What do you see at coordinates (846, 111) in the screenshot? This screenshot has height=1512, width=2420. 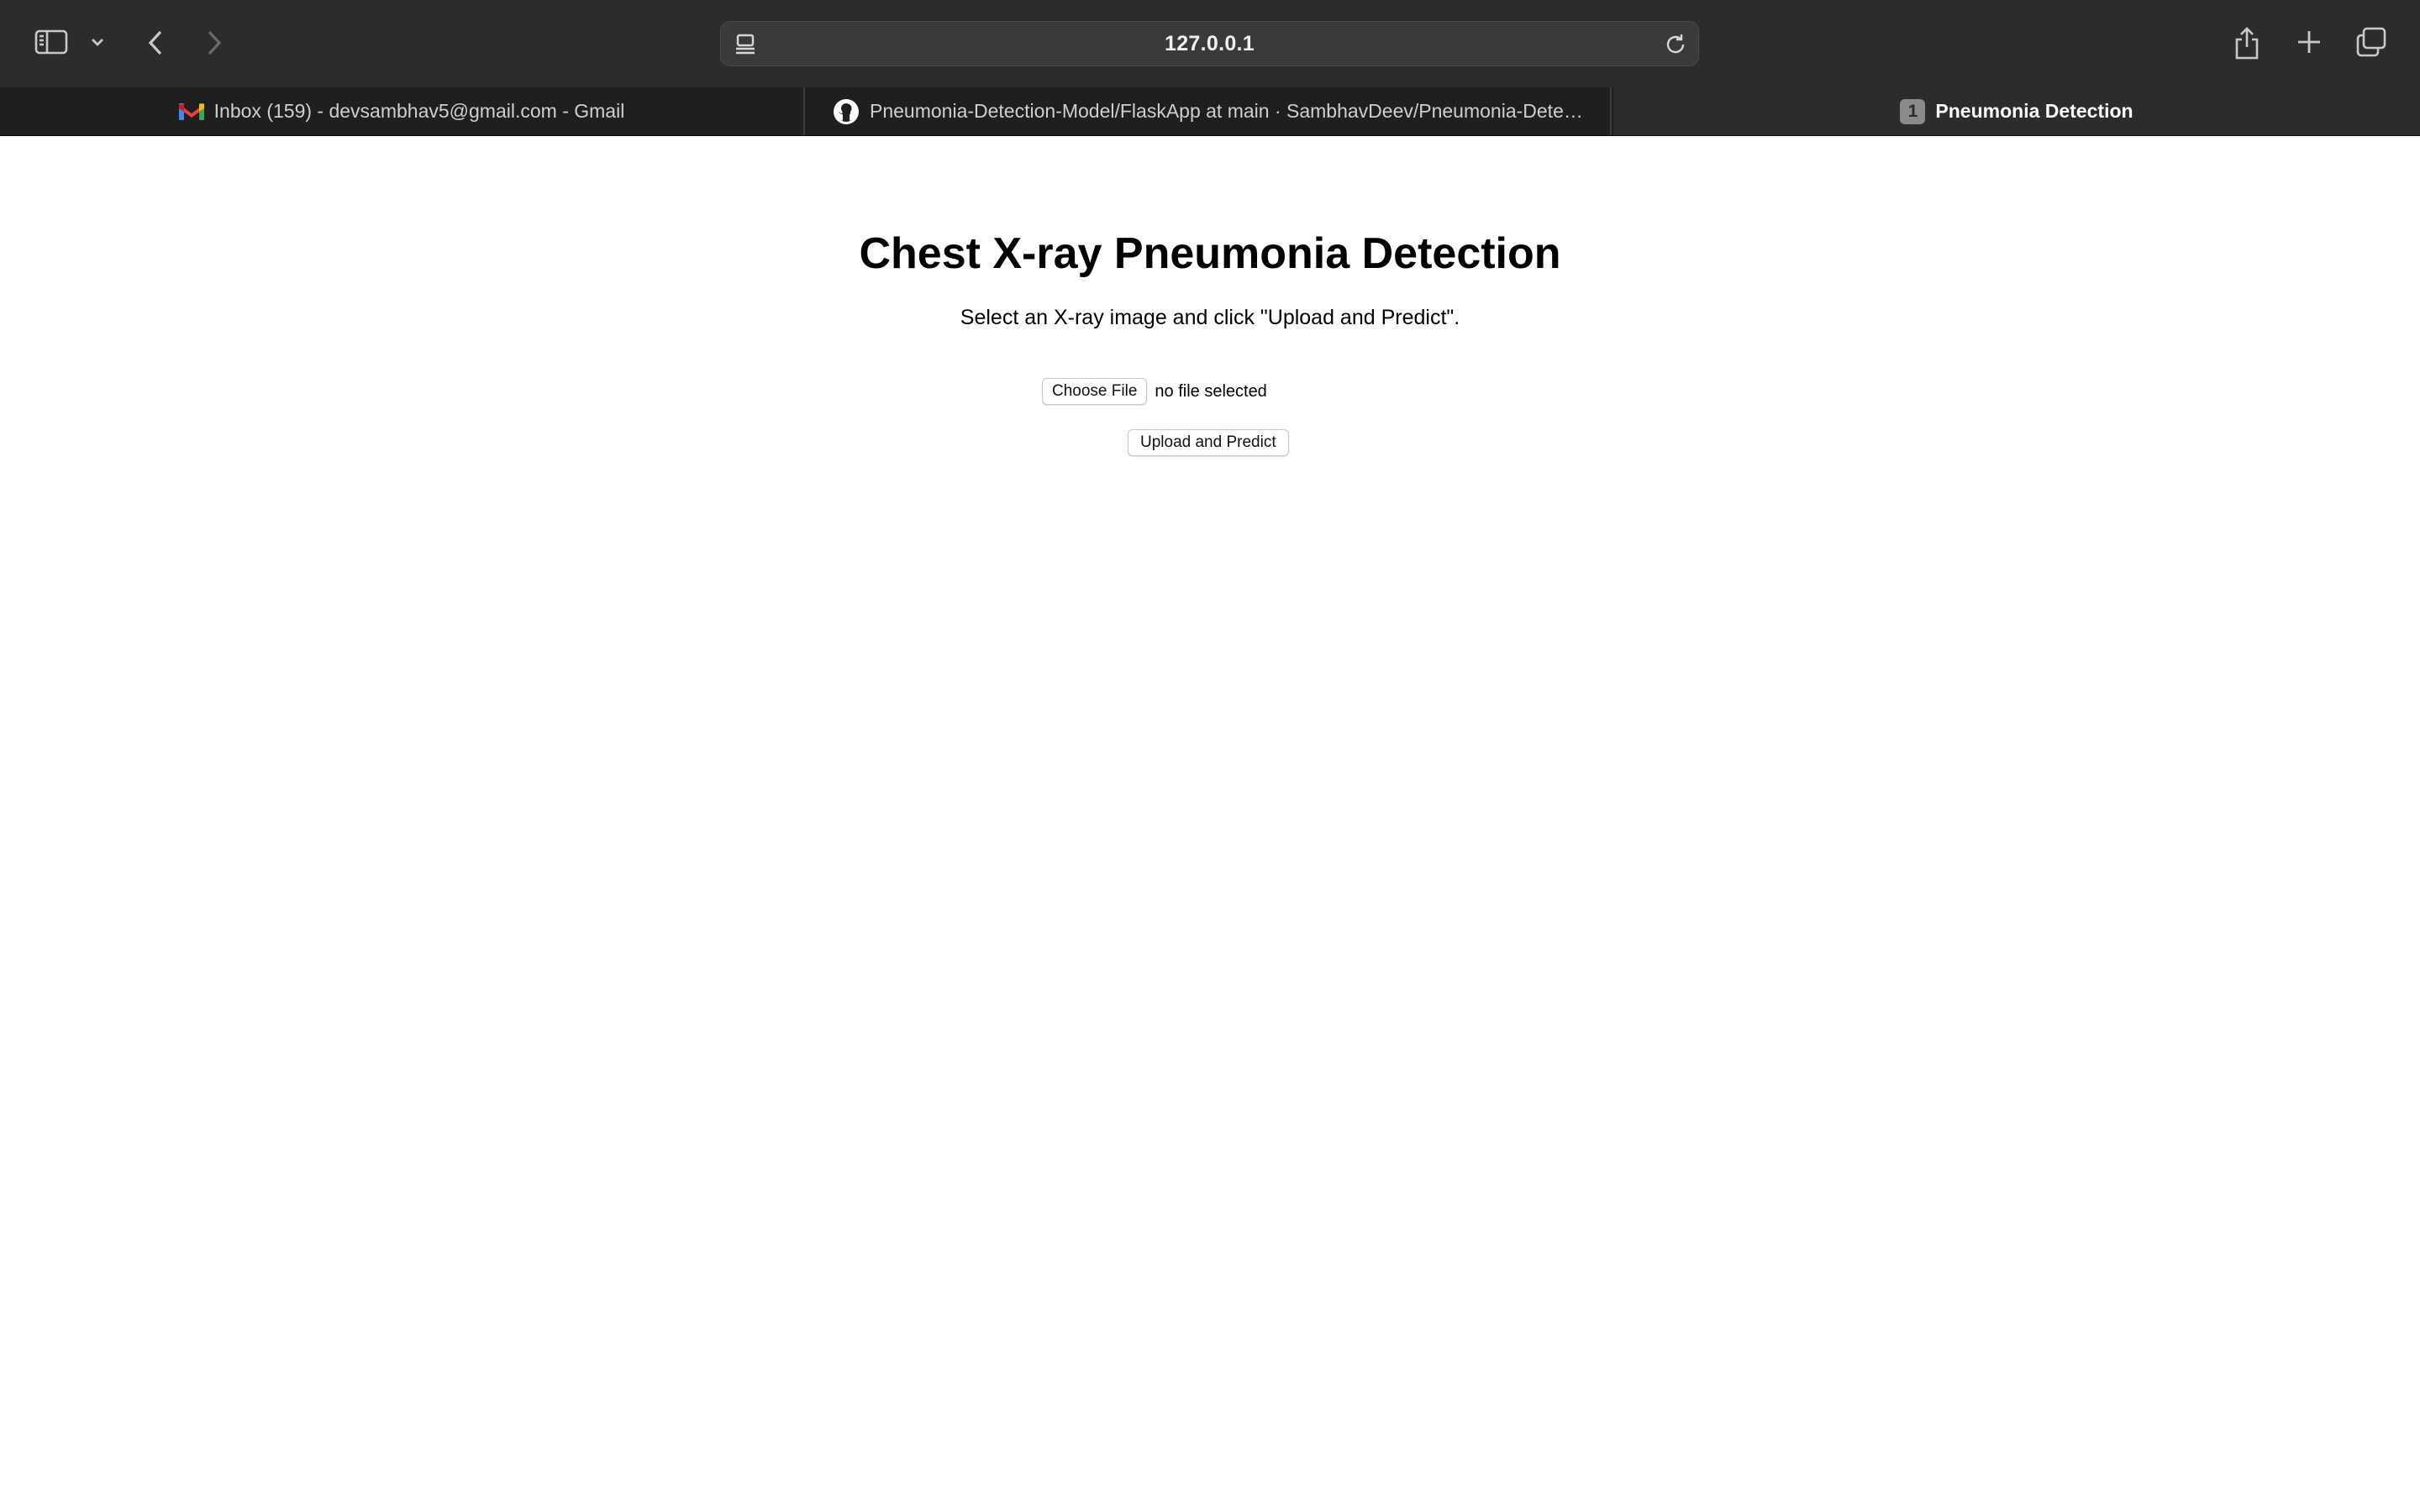 I see `github-icon` at bounding box center [846, 111].